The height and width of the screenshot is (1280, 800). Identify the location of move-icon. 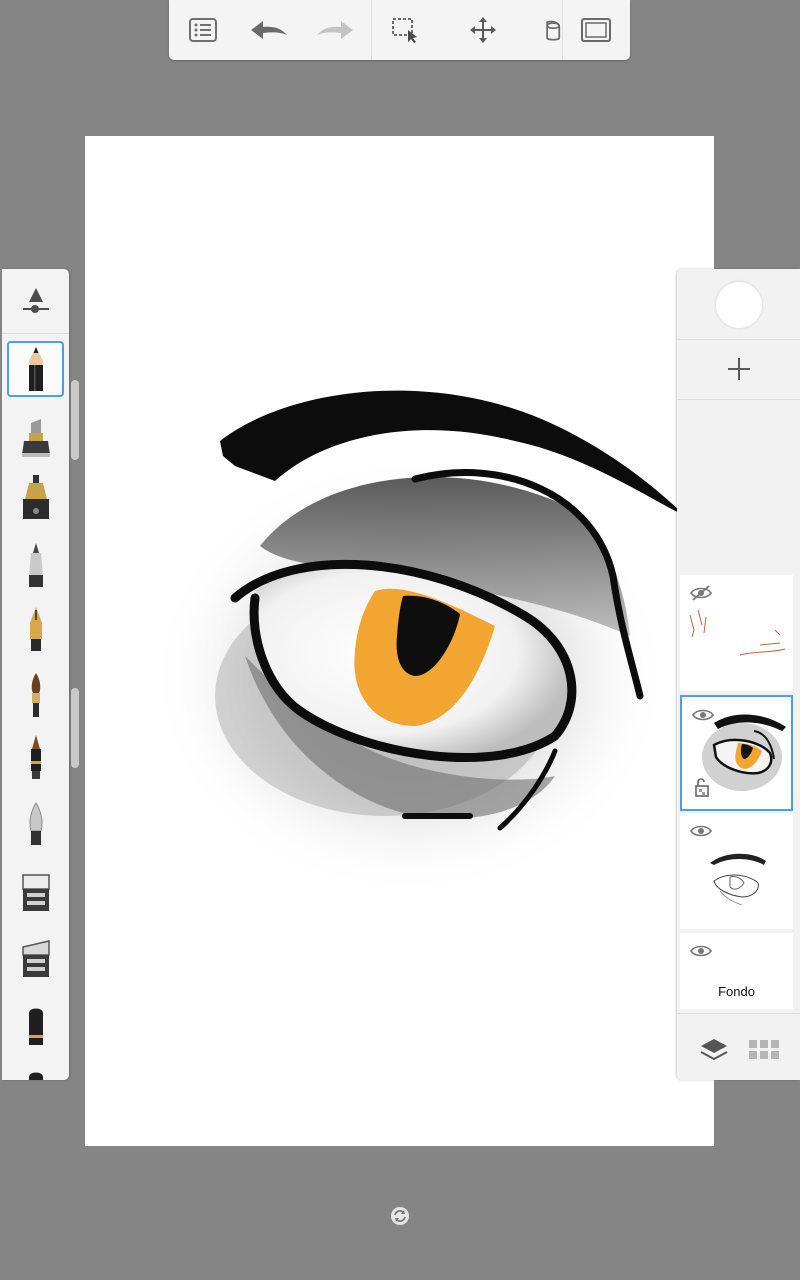
(483, 30).